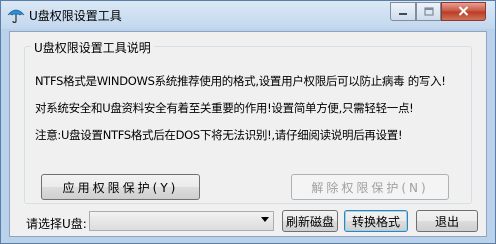 The image size is (496, 244). I want to click on remove-protection-button: 解除权限保护(N), so click(370, 187).